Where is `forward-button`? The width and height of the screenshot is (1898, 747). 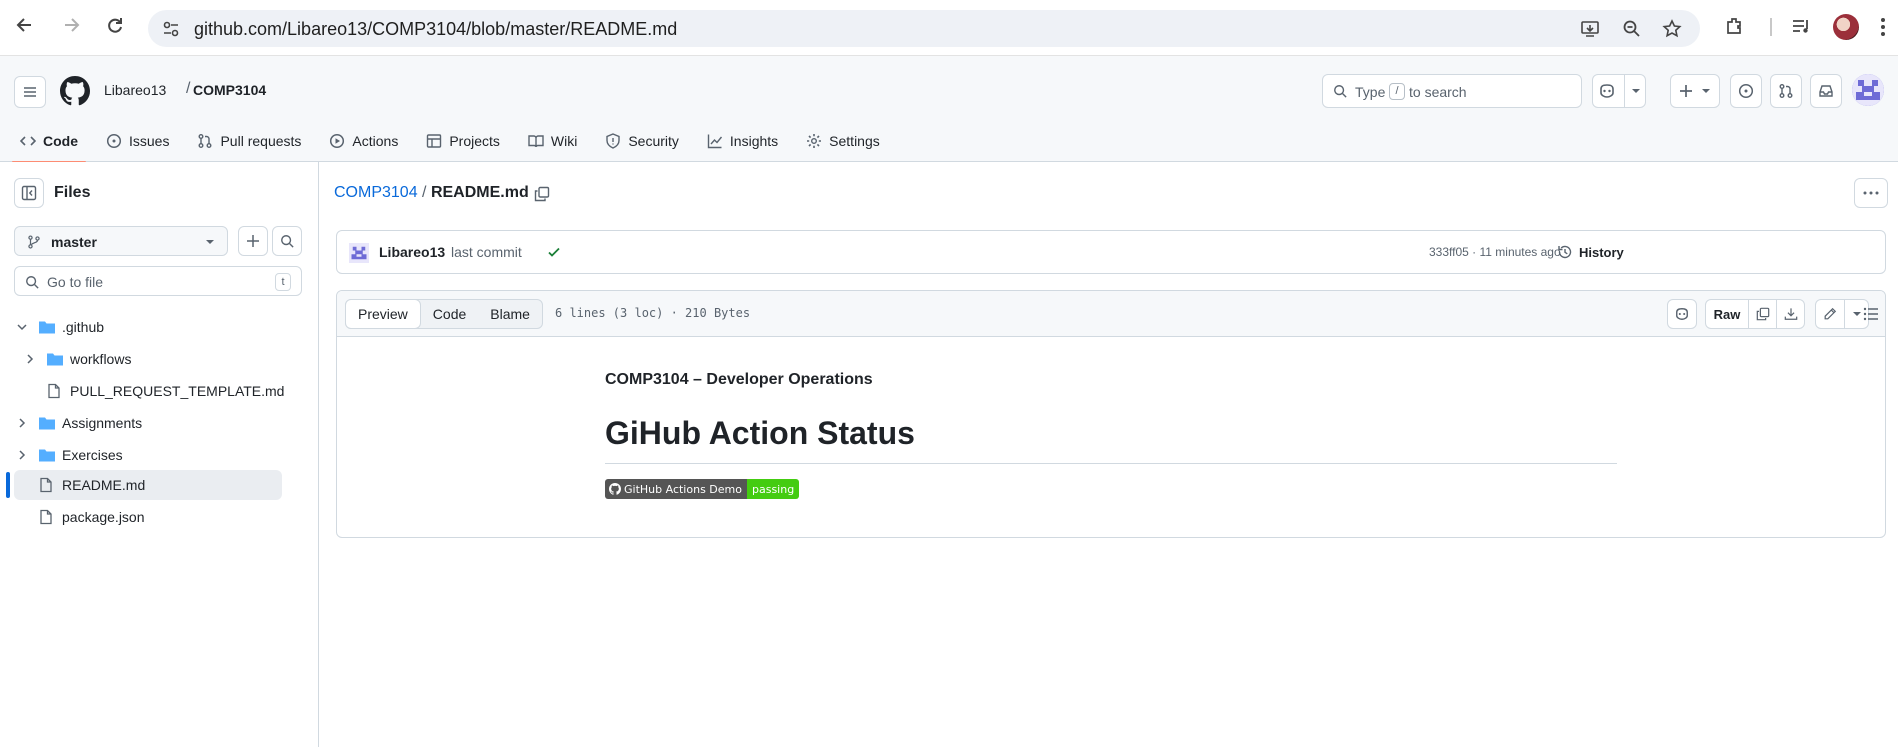 forward-button is located at coordinates (71, 25).